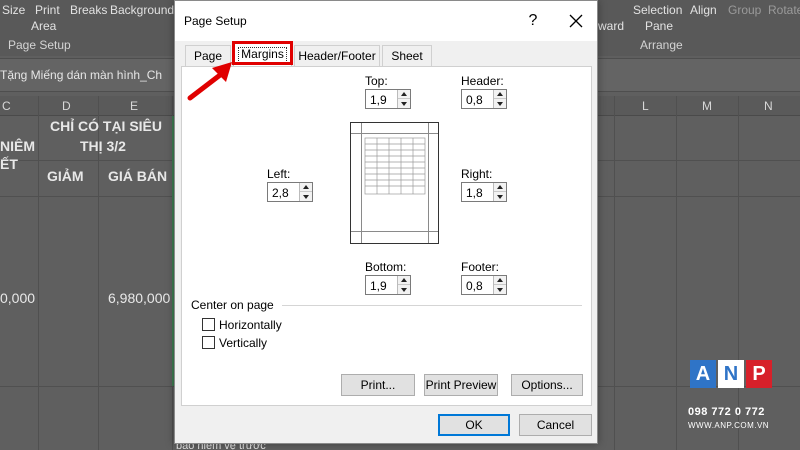 This screenshot has width=800, height=450. Describe the element at coordinates (500, 103) in the screenshot. I see `header-down-arrow-icon` at that location.